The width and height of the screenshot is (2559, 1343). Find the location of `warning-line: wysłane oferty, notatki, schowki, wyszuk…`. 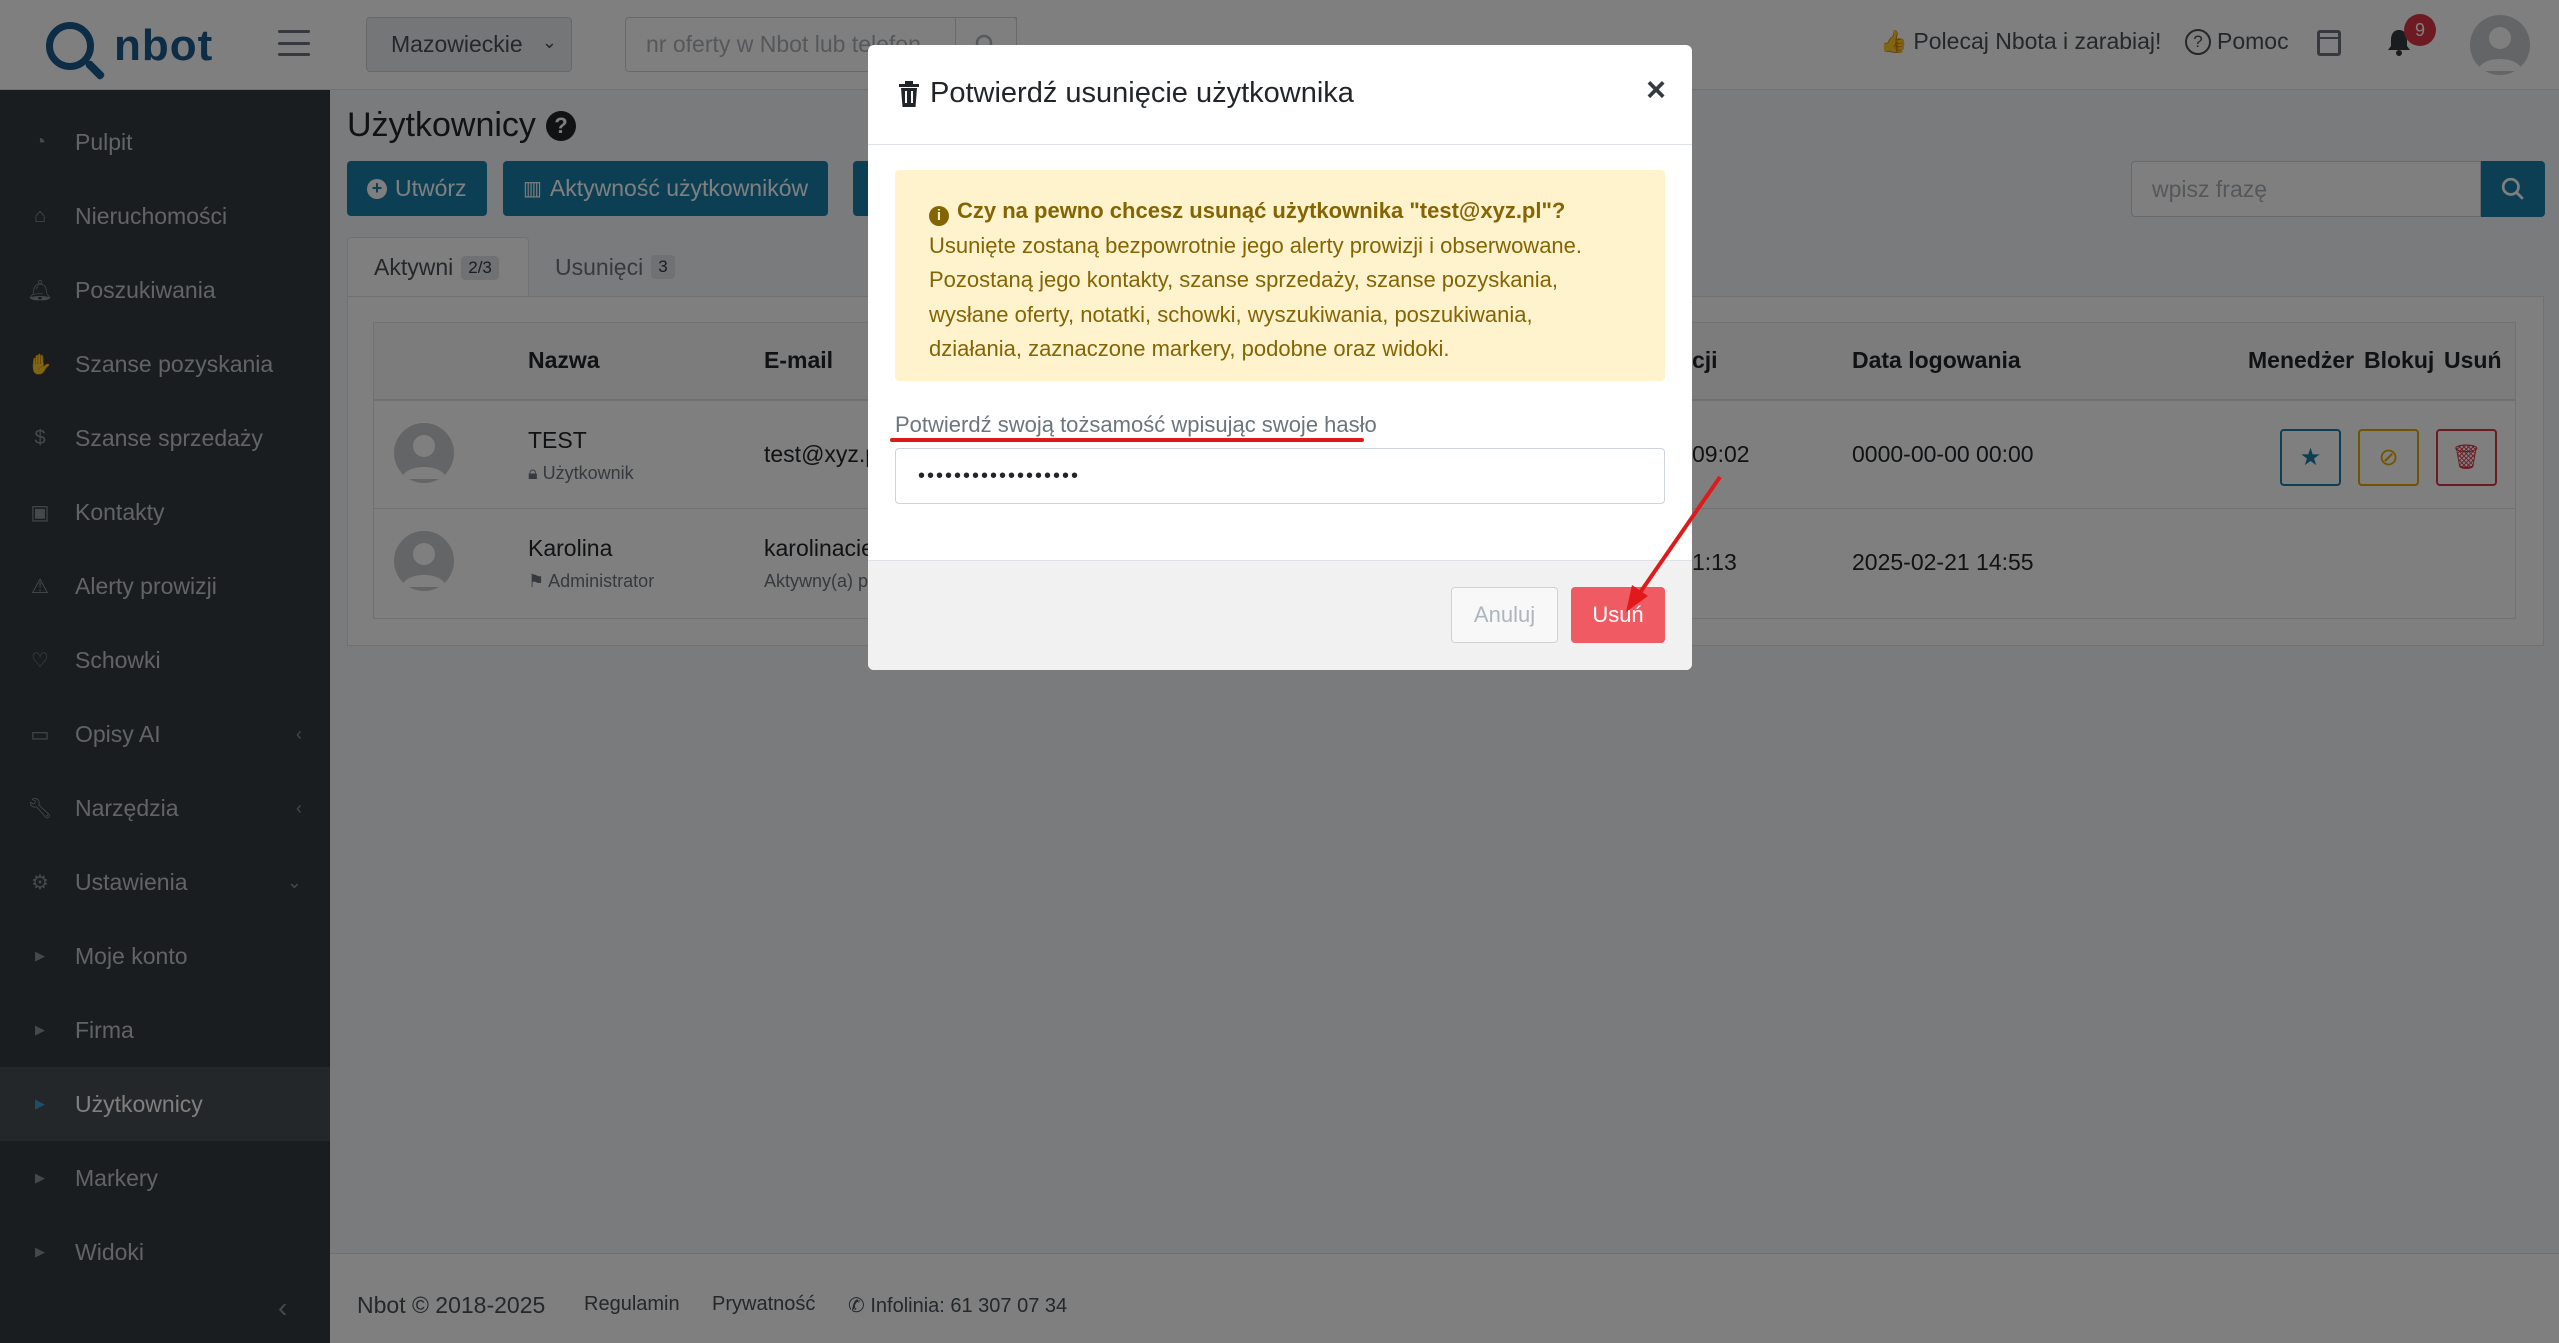

warning-line: wysłane oferty, notatki, schowki, wyszuk… is located at coordinates (1231, 314).